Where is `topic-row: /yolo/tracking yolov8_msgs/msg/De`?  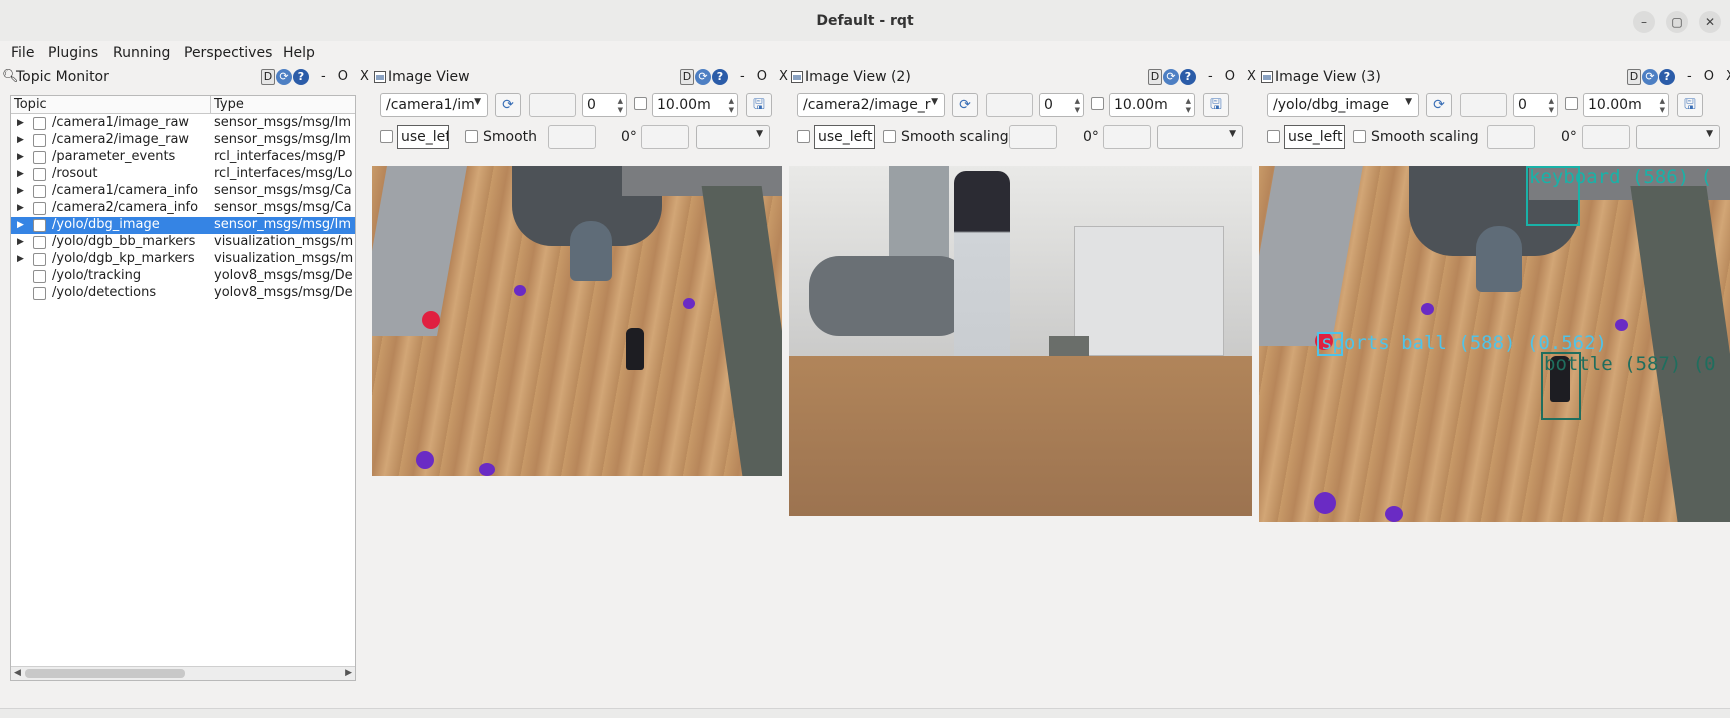
topic-row: /yolo/tracking yolov8_msgs/msg/De is located at coordinates (183, 276).